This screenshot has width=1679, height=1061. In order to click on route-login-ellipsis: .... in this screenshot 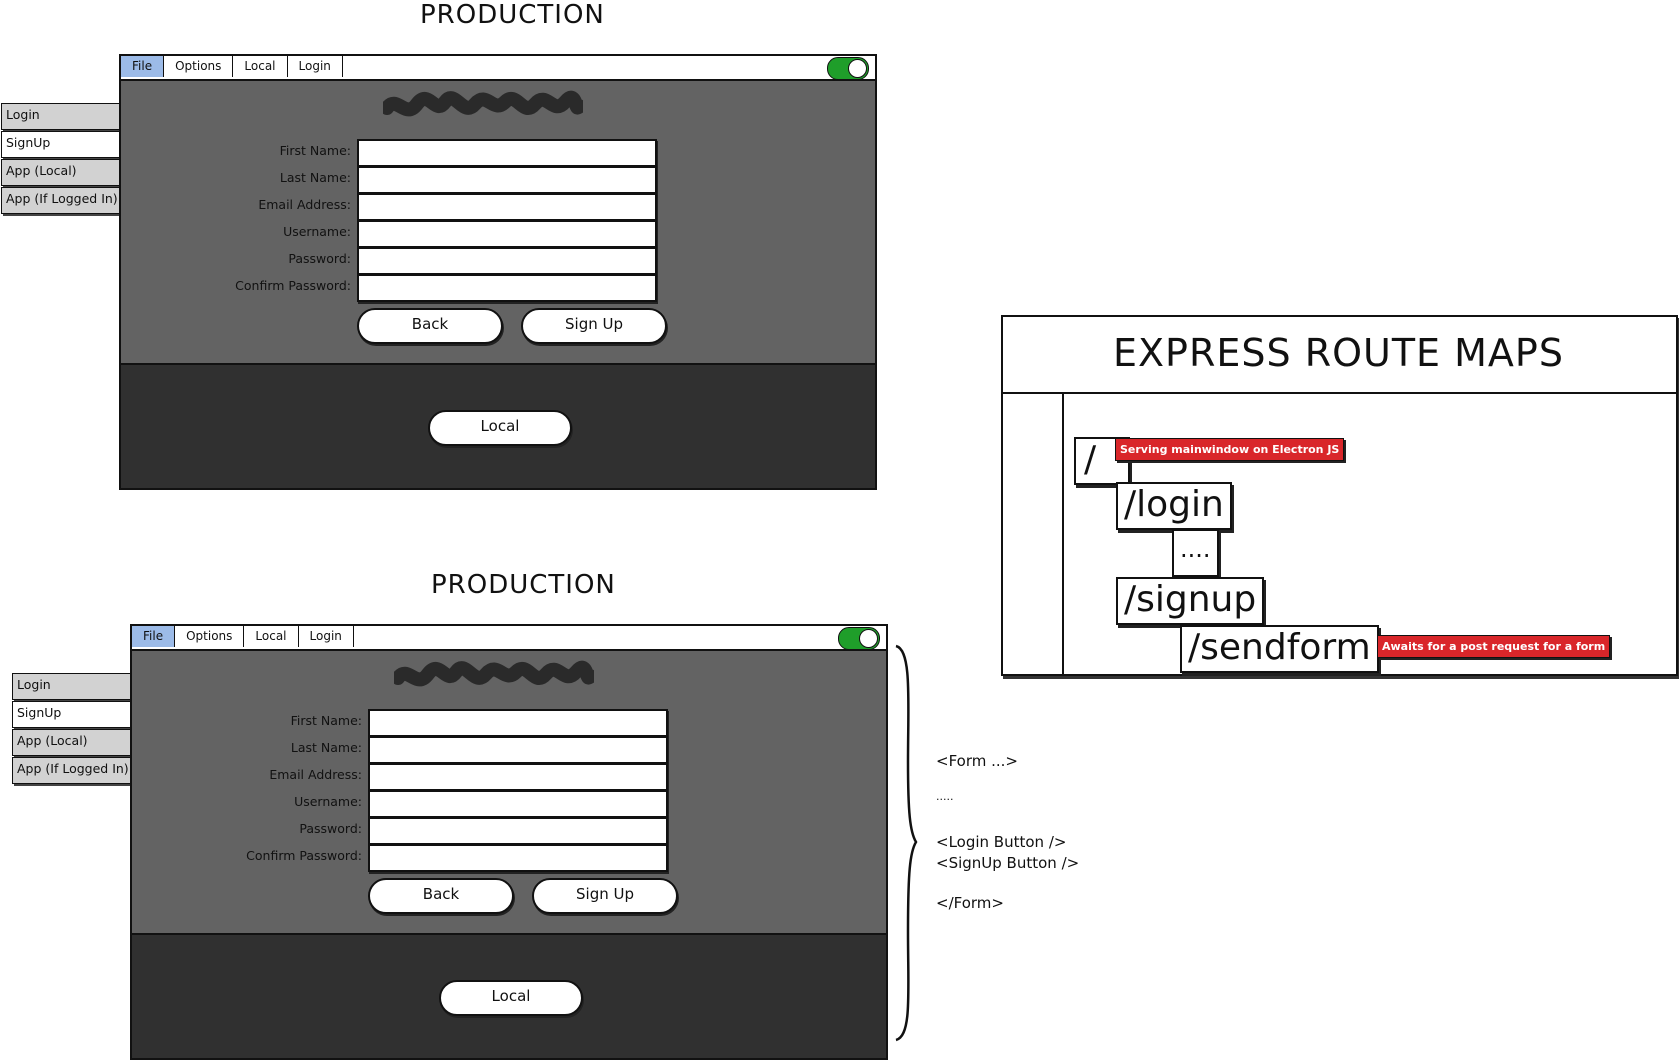, I will do `click(1195, 553)`.